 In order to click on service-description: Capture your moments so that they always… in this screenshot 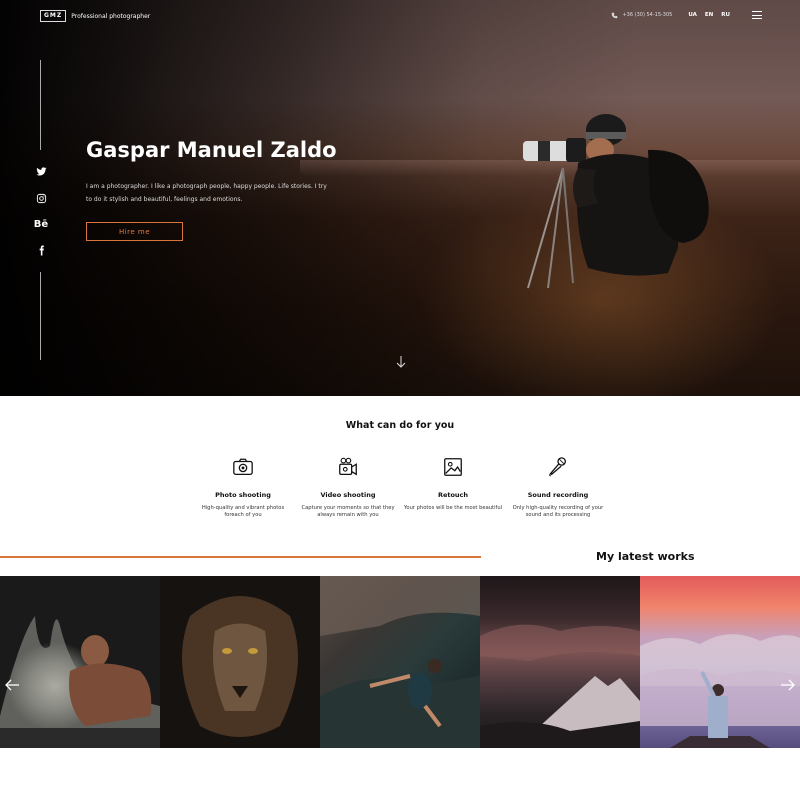, I will do `click(348, 511)`.